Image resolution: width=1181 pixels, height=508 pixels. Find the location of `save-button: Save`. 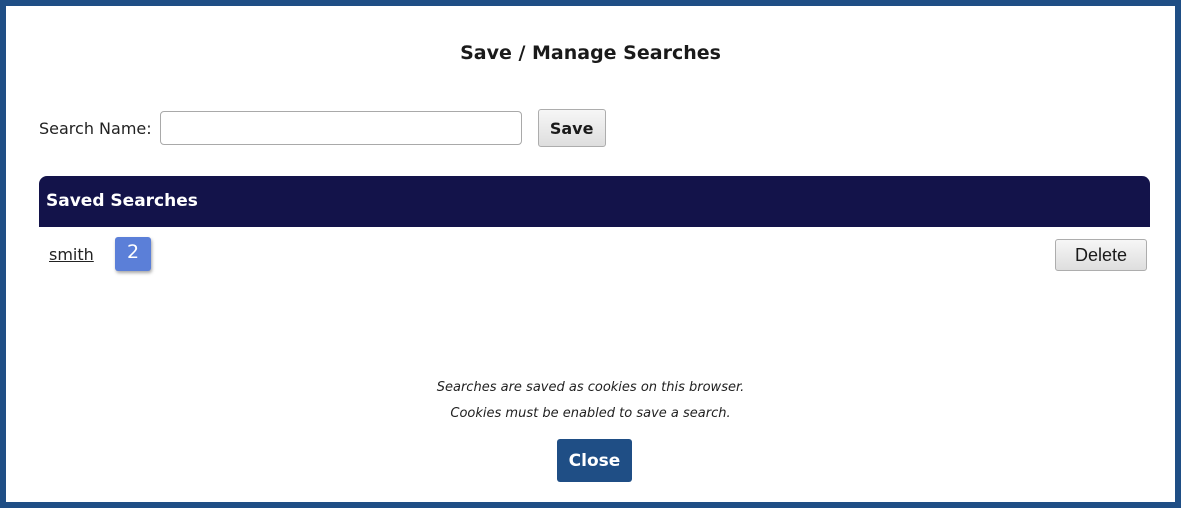

save-button: Save is located at coordinates (571, 128).